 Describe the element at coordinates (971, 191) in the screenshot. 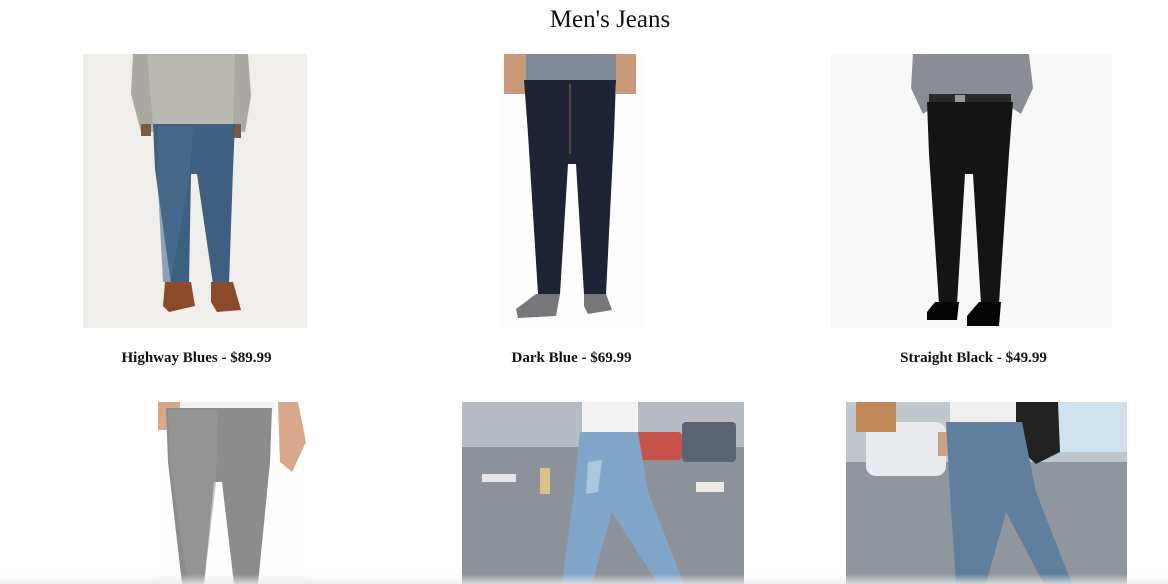

I see `product-image-straight-black` at that location.